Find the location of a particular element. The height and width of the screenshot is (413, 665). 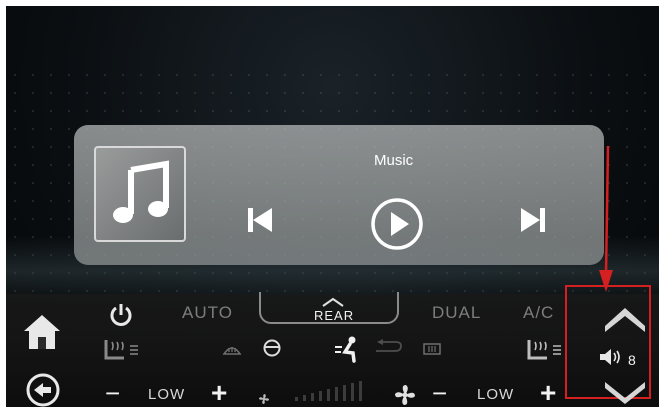

volume-down-chevron-icon is located at coordinates (625, 393).